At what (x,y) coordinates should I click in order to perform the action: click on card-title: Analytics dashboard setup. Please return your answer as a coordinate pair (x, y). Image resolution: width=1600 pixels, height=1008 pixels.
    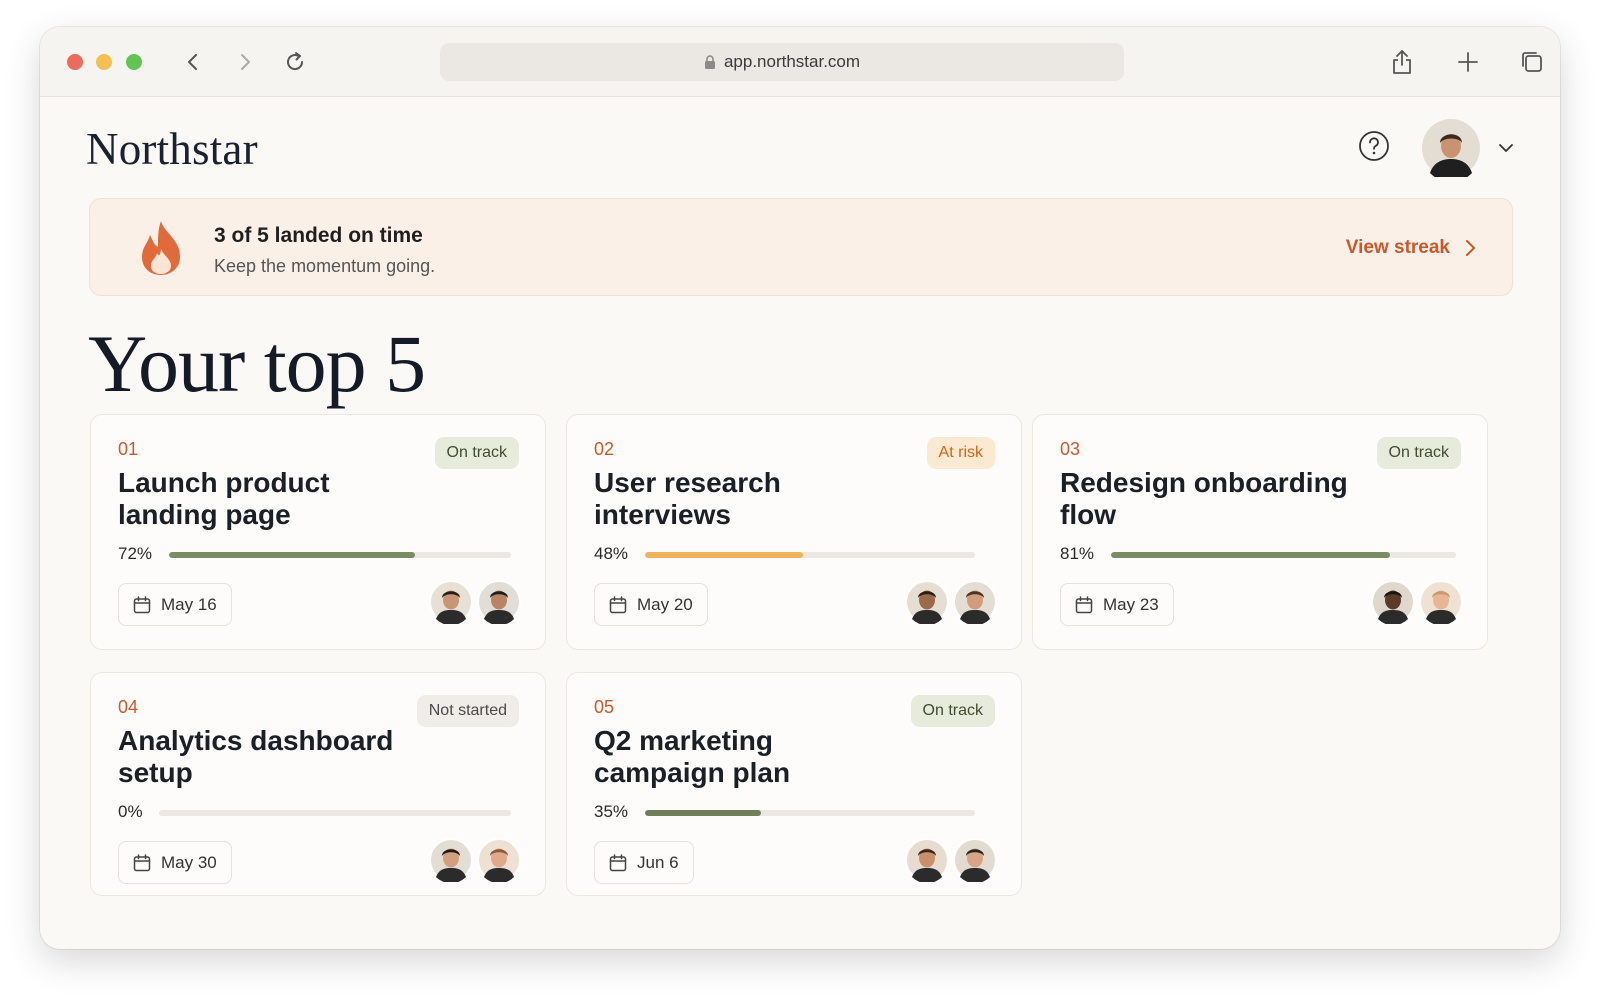
    Looking at the image, I should click on (256, 756).